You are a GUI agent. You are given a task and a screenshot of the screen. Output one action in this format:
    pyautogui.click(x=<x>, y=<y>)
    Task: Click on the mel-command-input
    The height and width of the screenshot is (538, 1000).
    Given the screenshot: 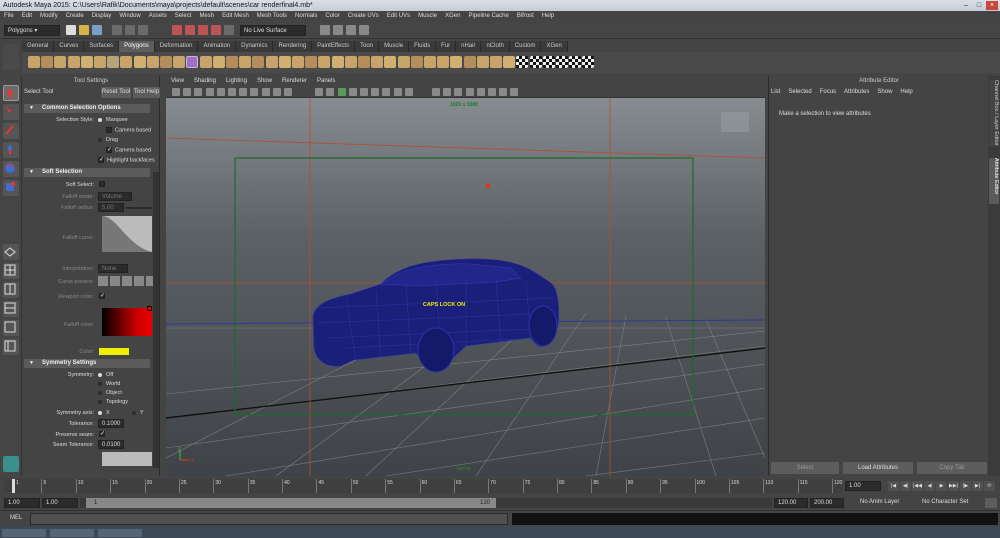 What is the action you would take?
    pyautogui.click(x=269, y=519)
    